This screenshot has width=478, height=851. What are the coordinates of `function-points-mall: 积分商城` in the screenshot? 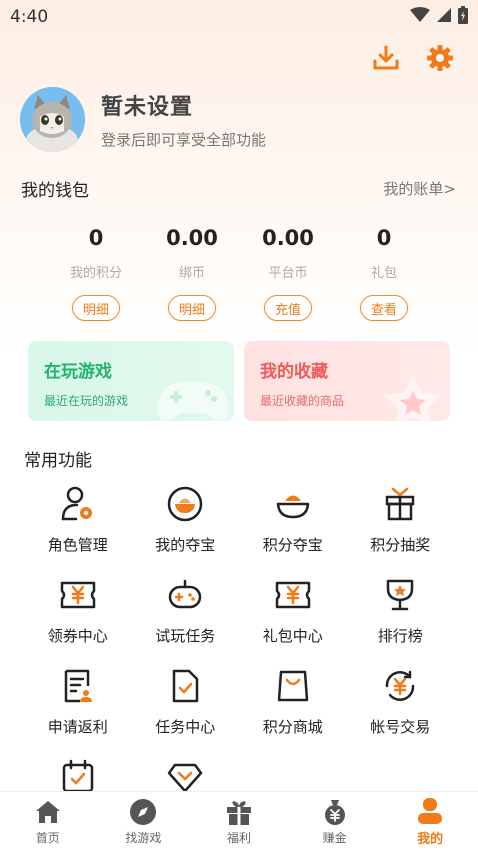 It's located at (293, 709).